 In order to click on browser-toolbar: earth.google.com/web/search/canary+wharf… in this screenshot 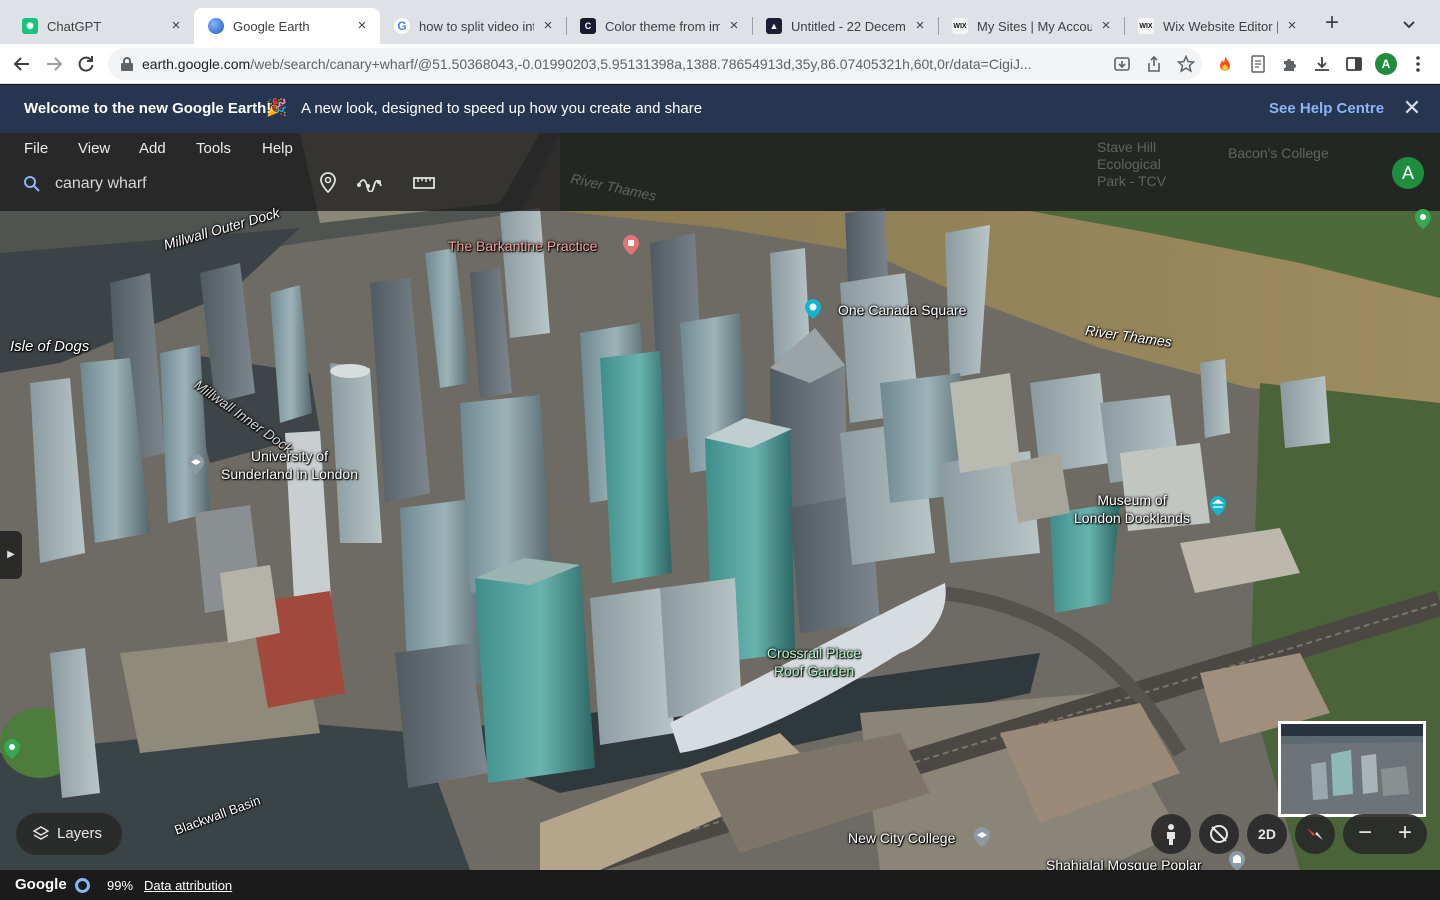, I will do `click(720, 64)`.